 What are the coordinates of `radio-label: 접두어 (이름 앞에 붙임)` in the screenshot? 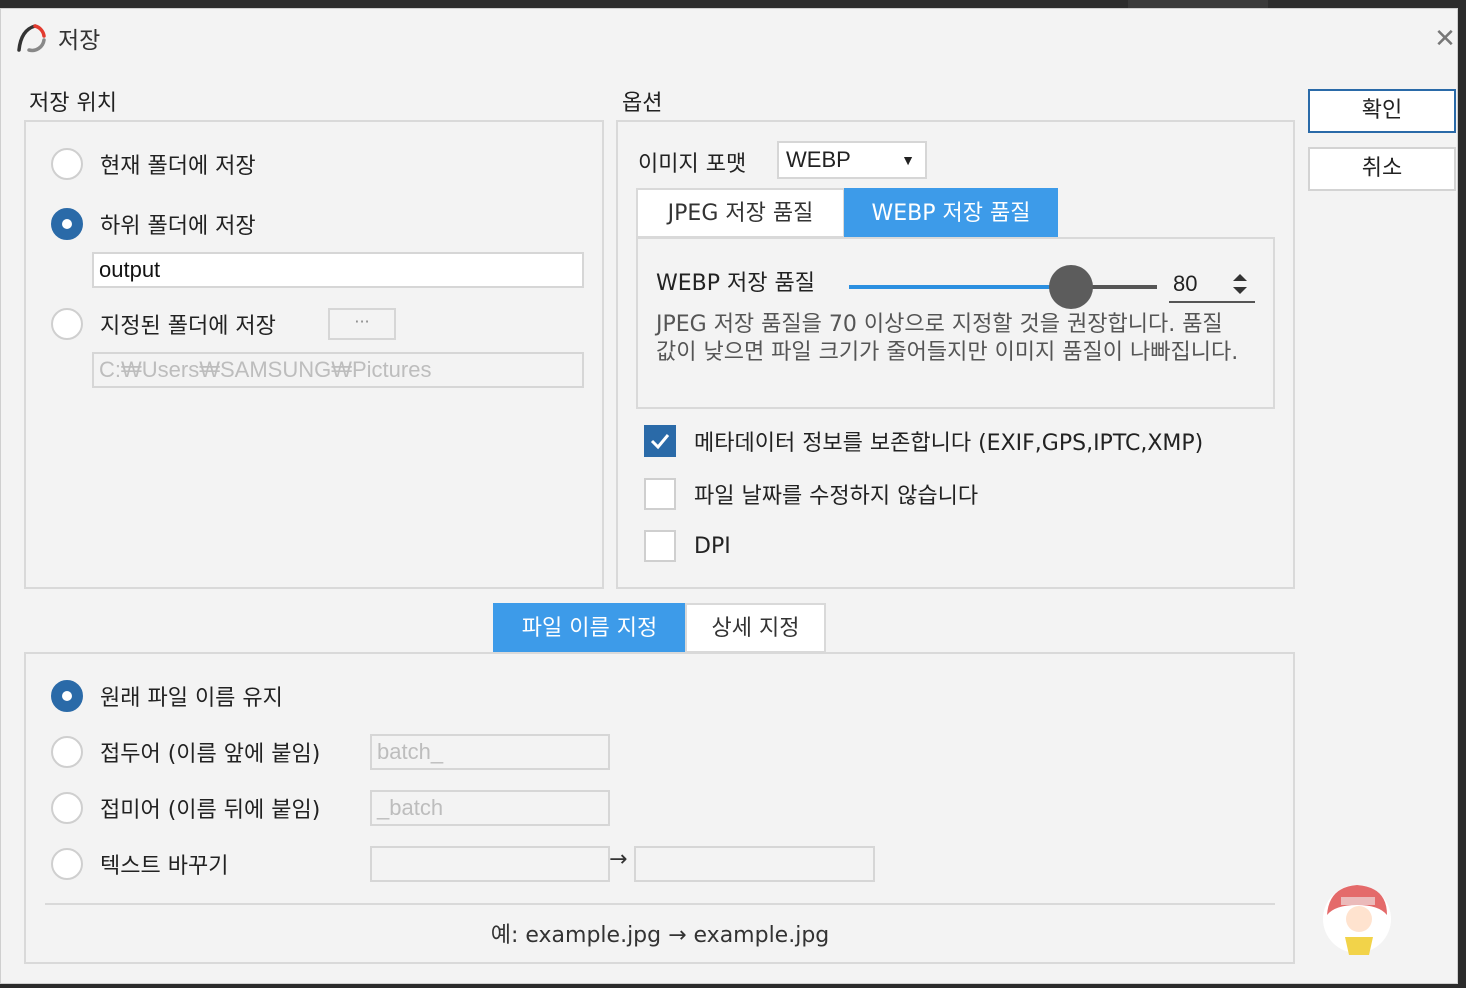 It's located at (210, 754).